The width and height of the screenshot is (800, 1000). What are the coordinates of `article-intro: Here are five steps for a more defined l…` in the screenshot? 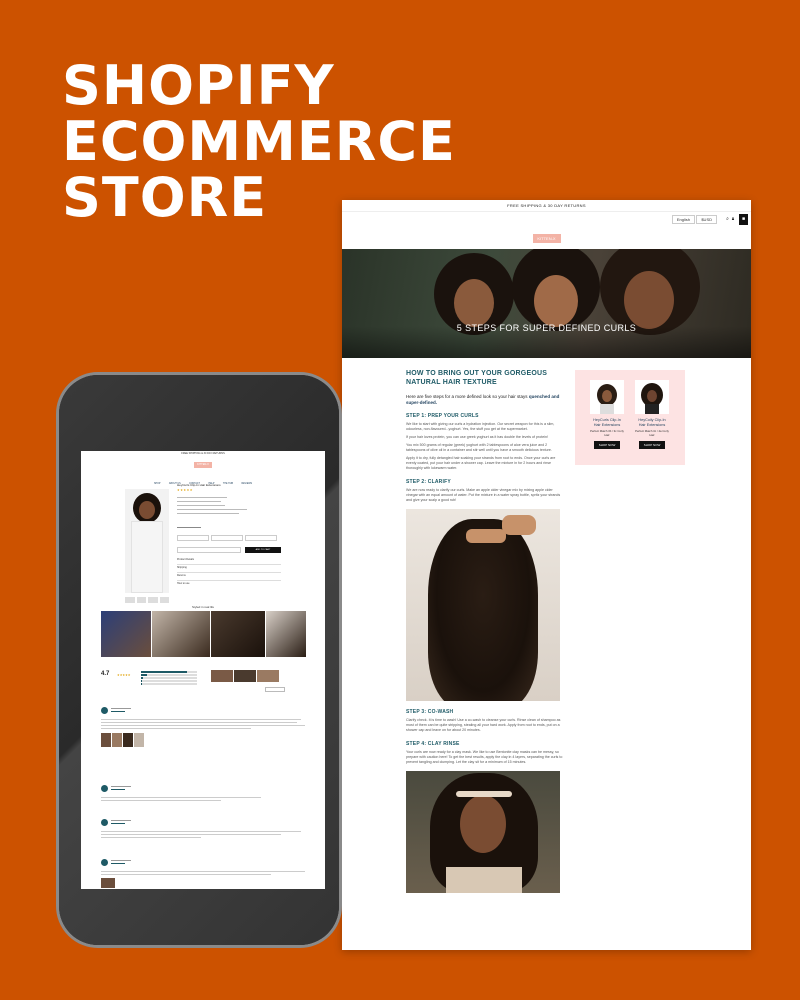 It's located at (483, 399).